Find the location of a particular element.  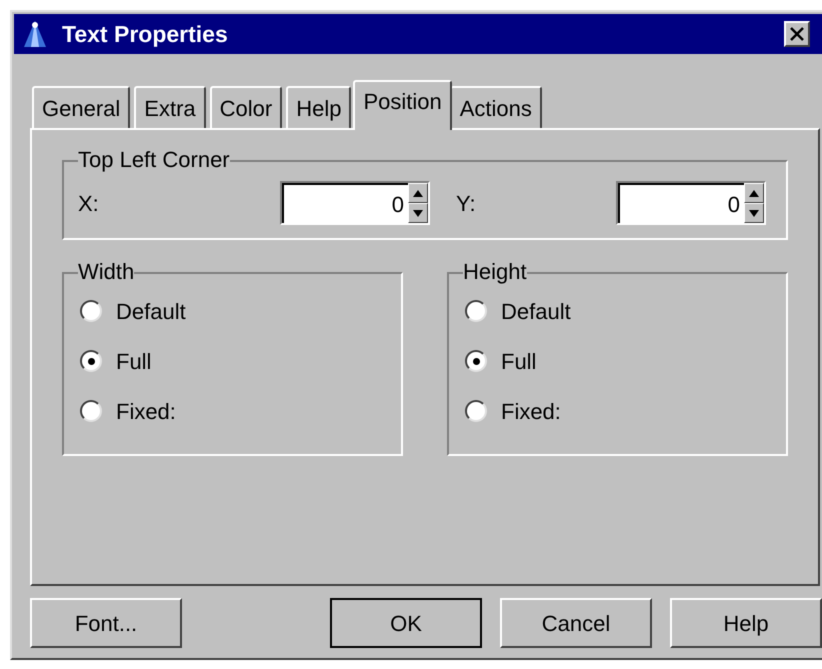

dialog-button: Help is located at coordinates (746, 623).